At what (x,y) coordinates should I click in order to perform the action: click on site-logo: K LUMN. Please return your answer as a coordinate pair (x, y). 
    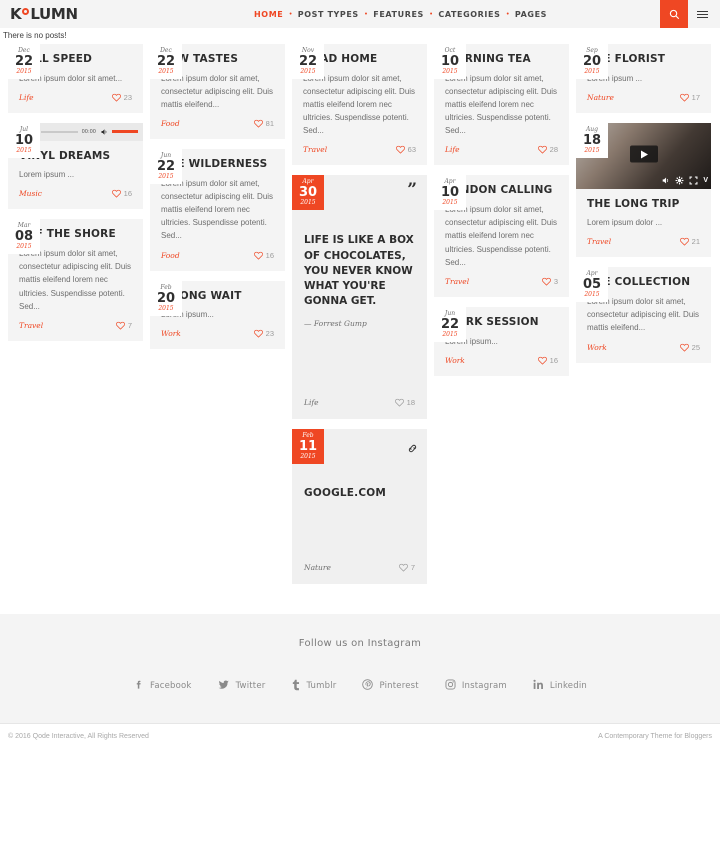
    Looking at the image, I should click on (44, 14).